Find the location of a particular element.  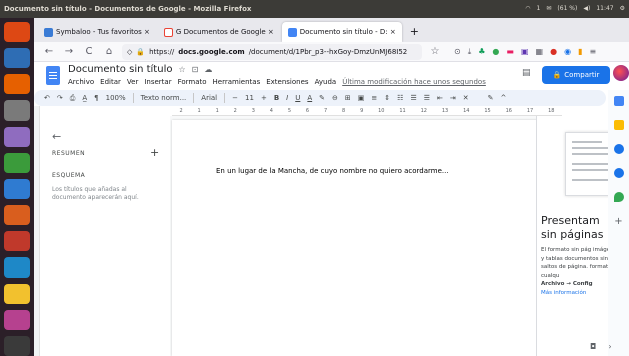

volume-icon: ◀) is located at coordinates (586, 9).